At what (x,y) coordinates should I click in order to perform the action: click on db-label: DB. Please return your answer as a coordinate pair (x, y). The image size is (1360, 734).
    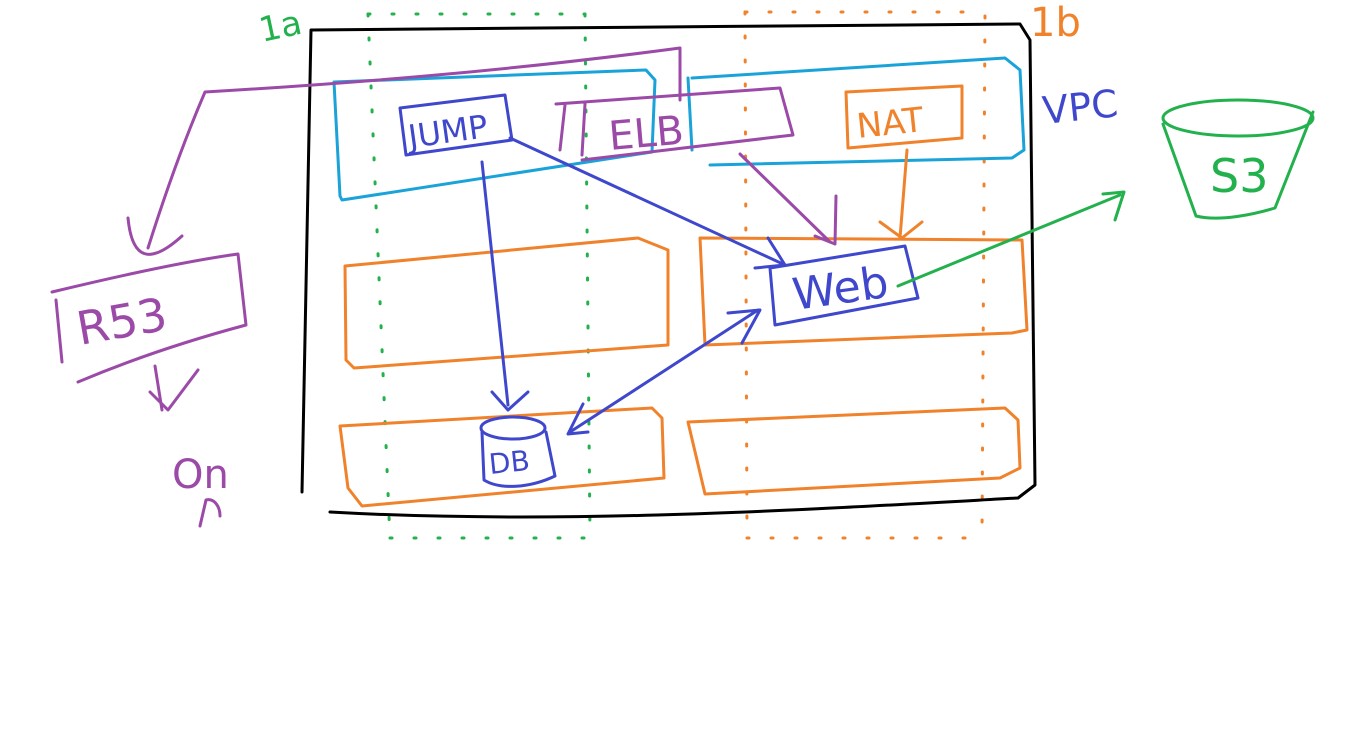
    Looking at the image, I should click on (509, 462).